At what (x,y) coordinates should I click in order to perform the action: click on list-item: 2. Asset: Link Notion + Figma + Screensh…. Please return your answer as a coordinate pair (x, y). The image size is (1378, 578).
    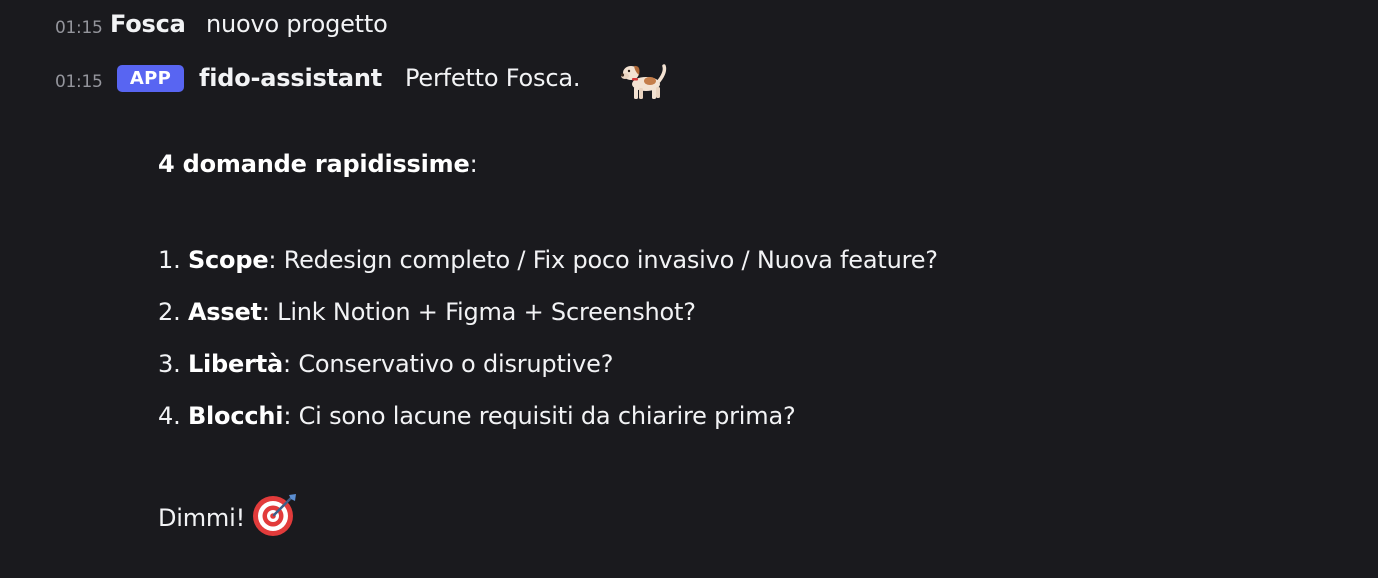
    Looking at the image, I should click on (427, 312).